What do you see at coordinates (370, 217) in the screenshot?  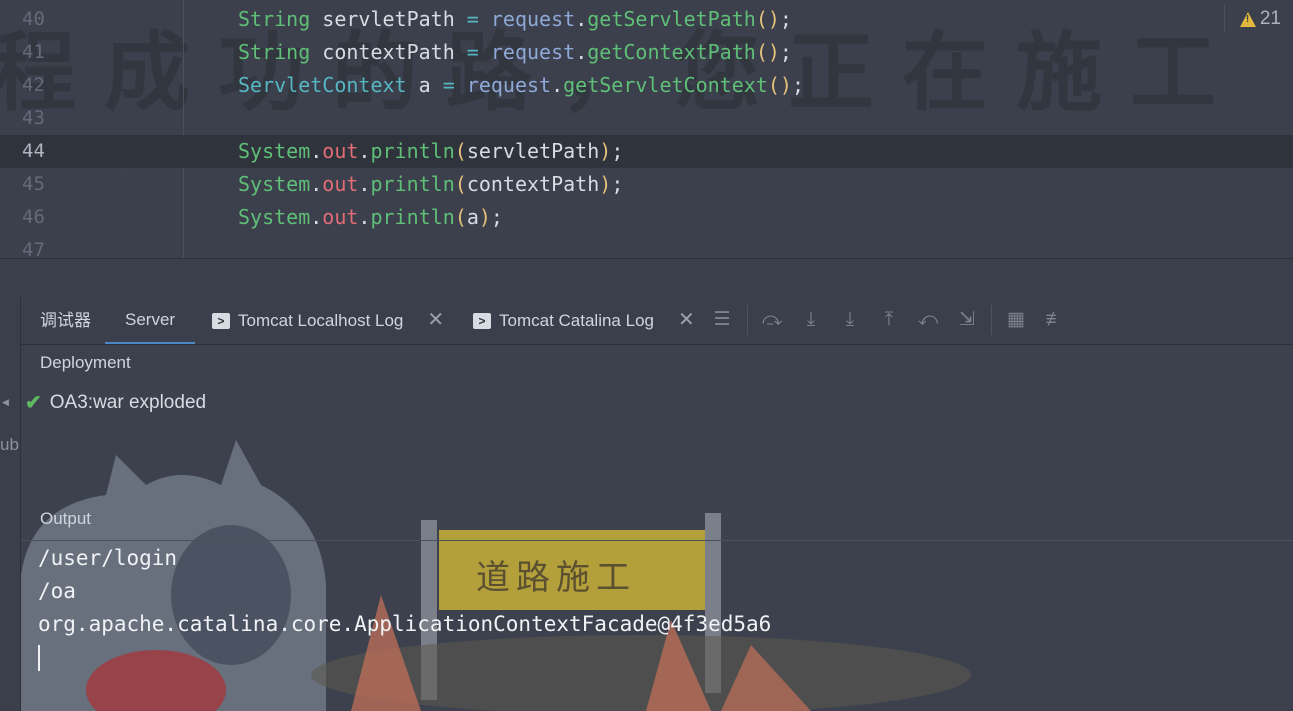 I see `code-text: System.out.println(a);` at bounding box center [370, 217].